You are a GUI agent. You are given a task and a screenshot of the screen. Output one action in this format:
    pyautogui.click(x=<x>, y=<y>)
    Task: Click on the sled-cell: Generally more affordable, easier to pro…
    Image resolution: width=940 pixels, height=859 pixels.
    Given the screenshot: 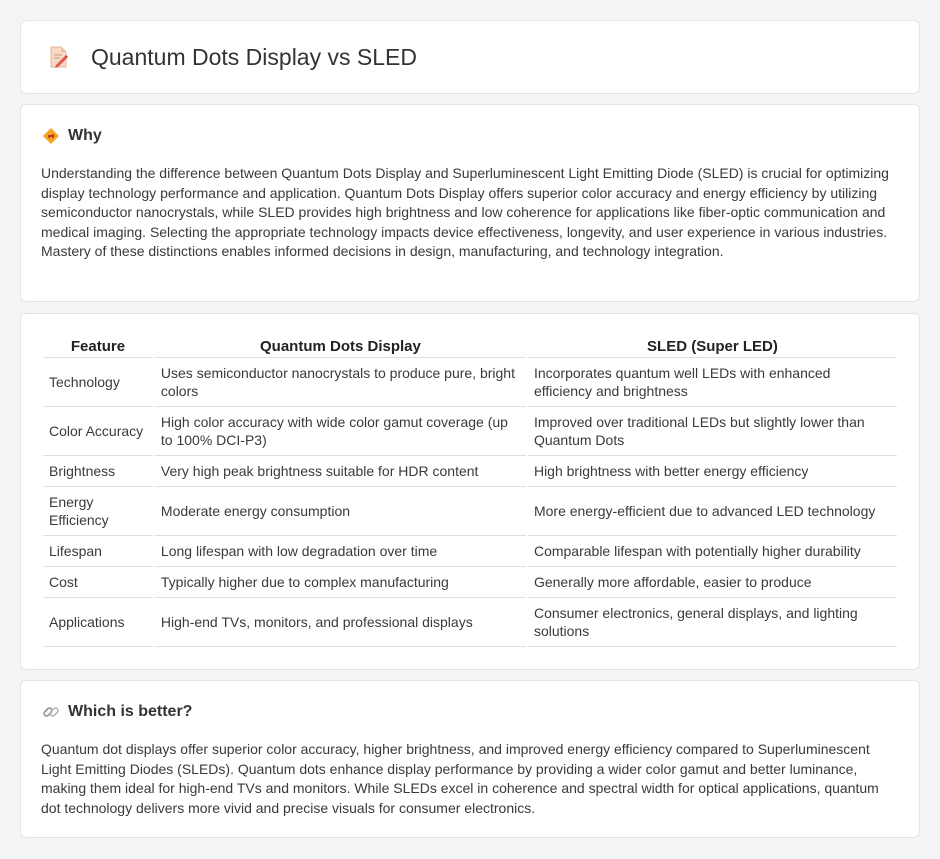 What is the action you would take?
    pyautogui.click(x=712, y=582)
    